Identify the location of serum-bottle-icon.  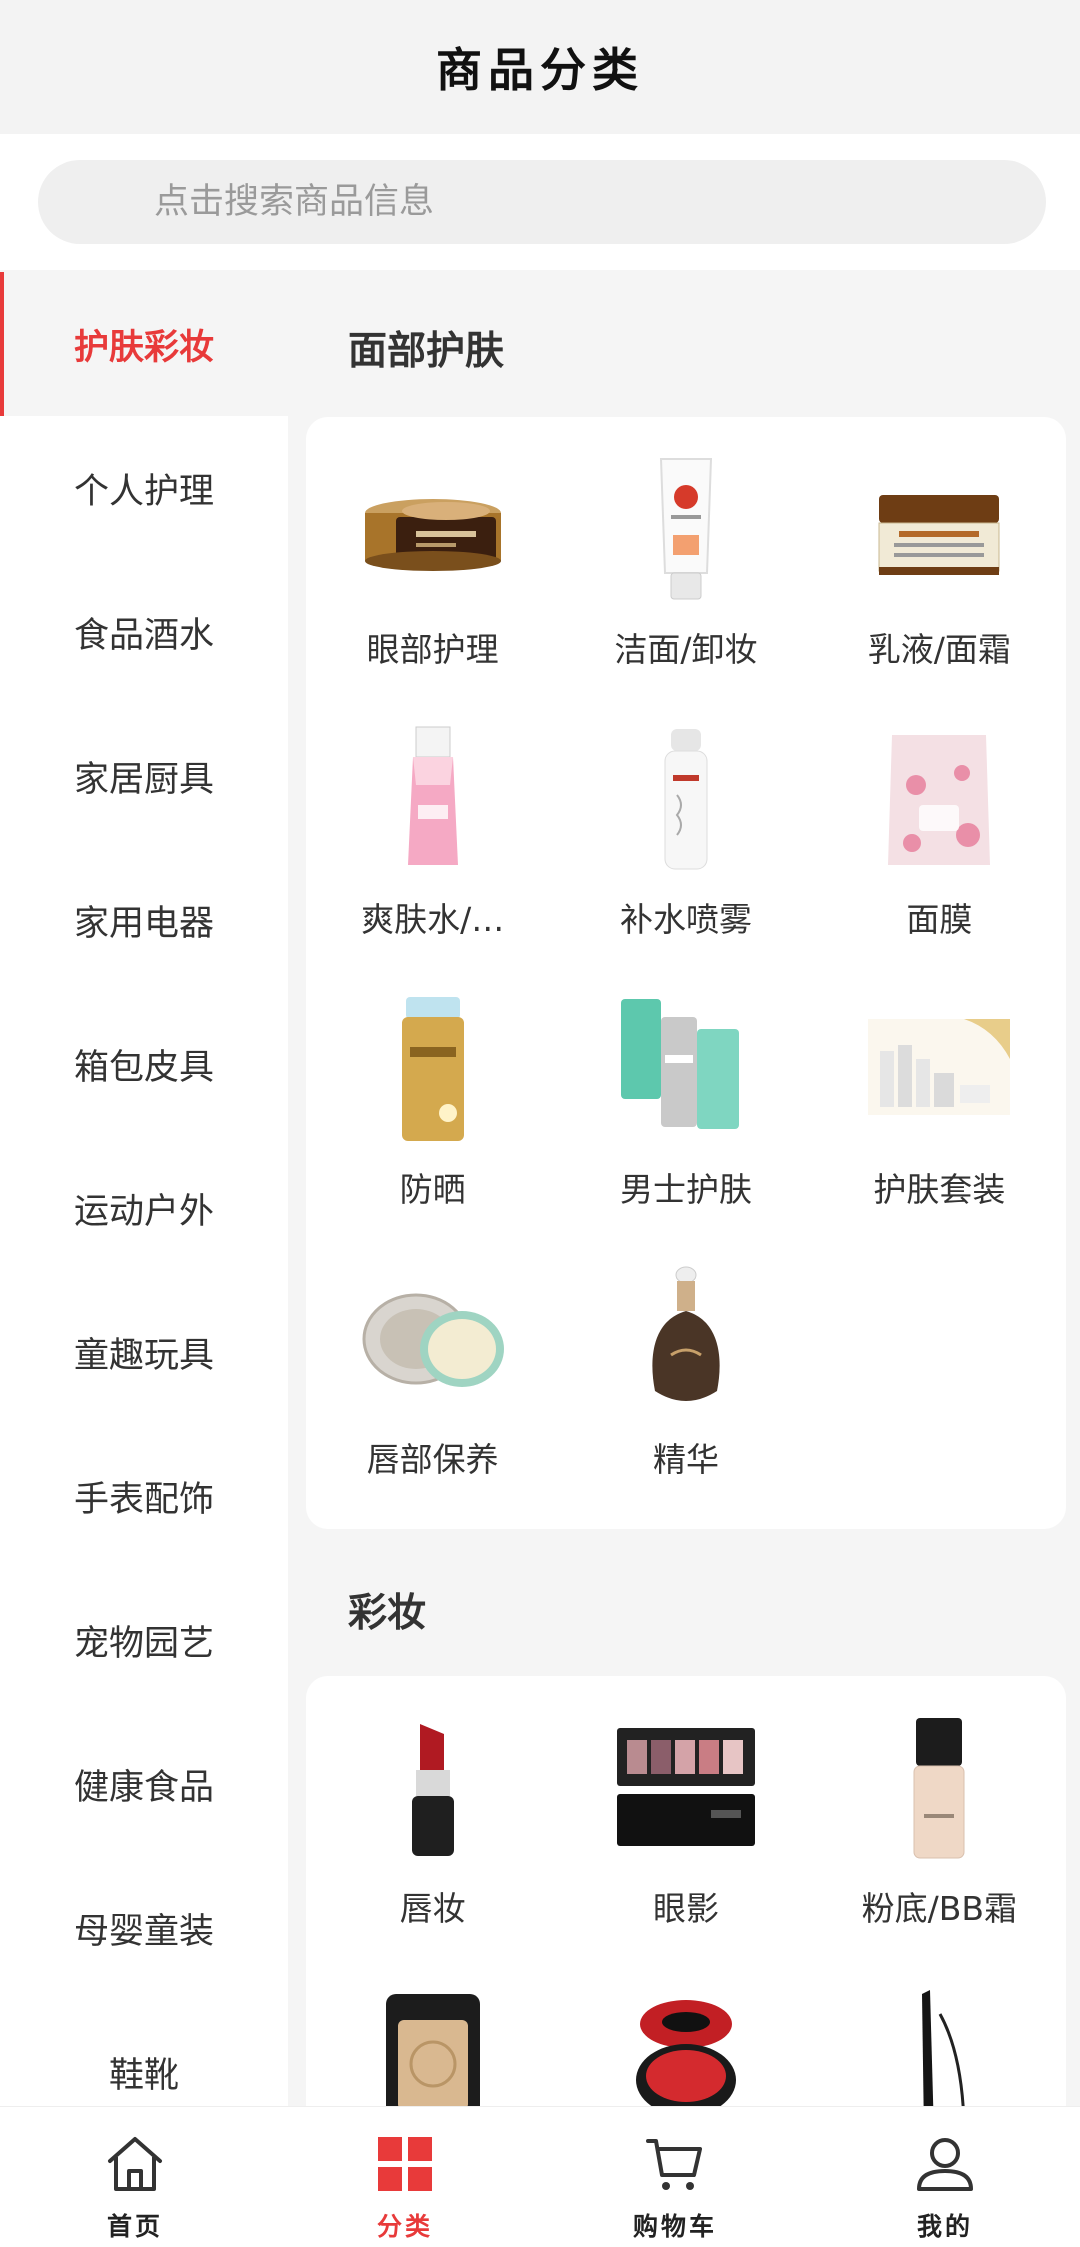
(686, 1340).